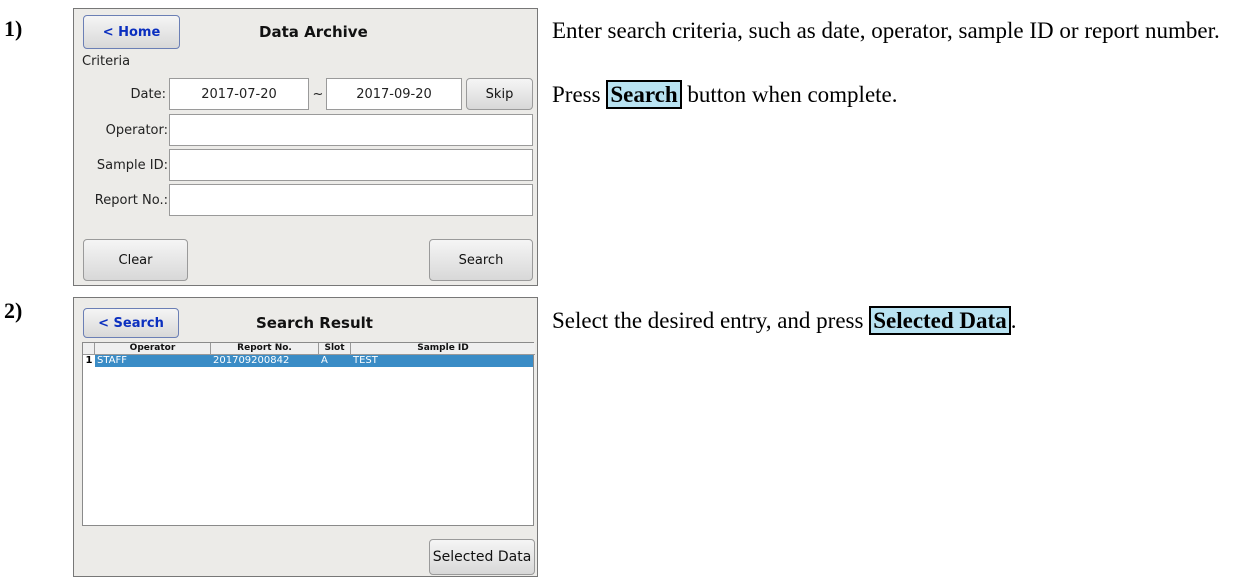 Image resolution: width=1236 pixels, height=577 pixels. Describe the element at coordinates (148, 94) in the screenshot. I see `date-label: Date:` at that location.